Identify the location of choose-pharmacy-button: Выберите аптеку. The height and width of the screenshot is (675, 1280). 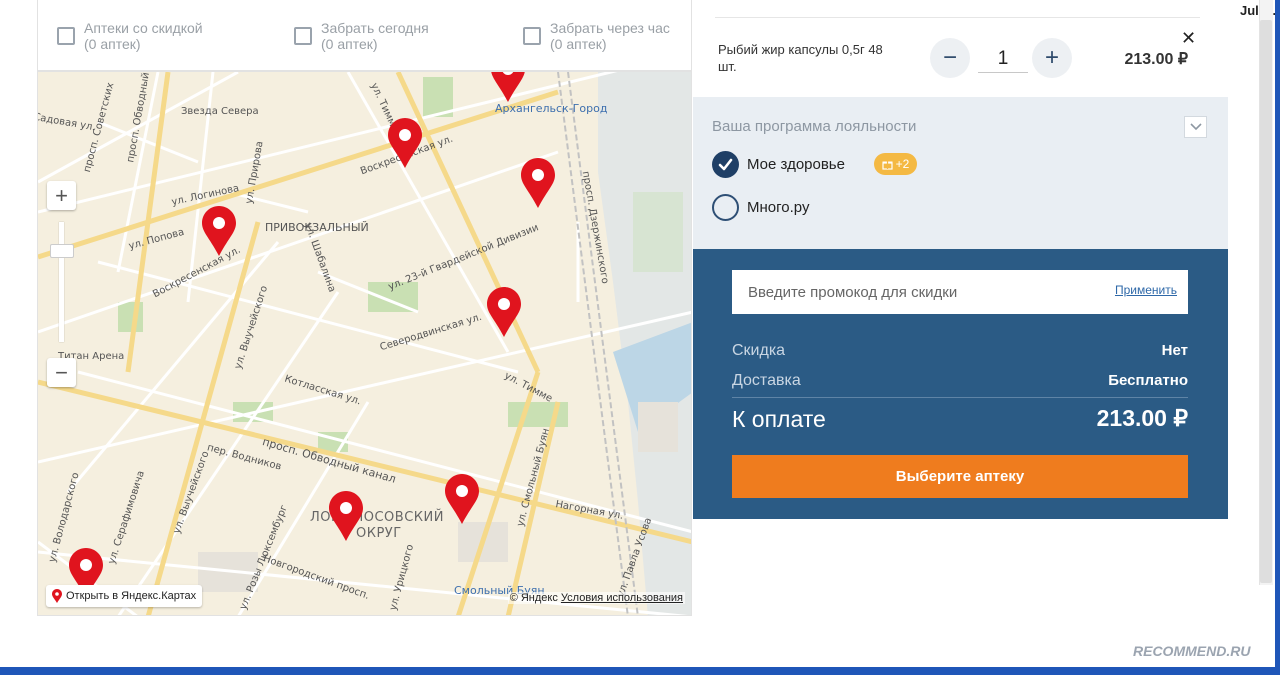
(960, 476).